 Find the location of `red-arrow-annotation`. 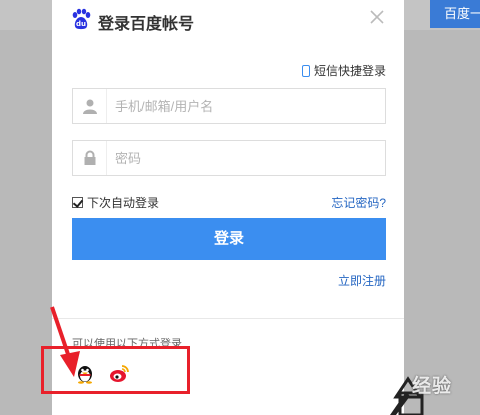

red-arrow-annotation is located at coordinates (65, 341).